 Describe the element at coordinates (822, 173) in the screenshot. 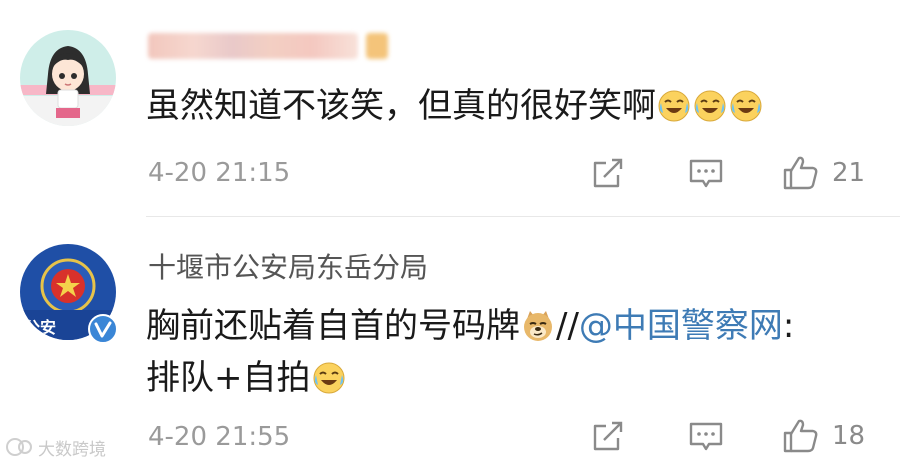

I see `like-button: 21` at that location.